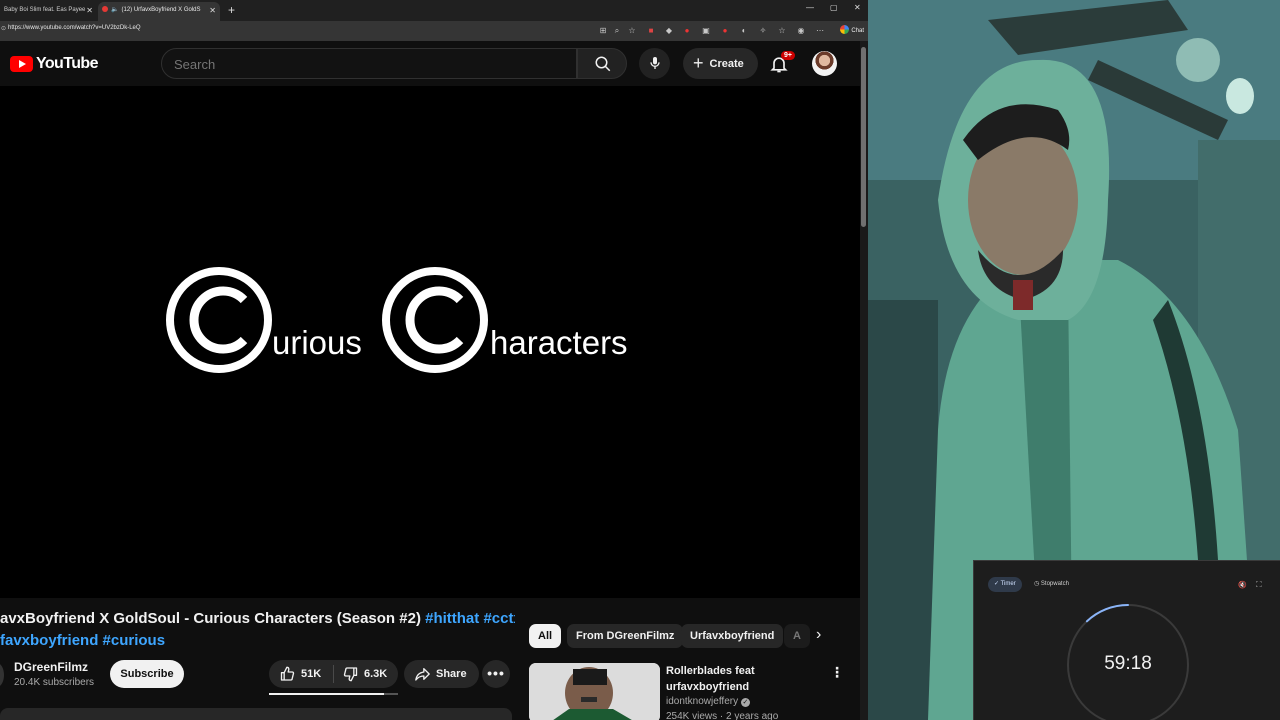  I want to click on more-actions-button: •••, so click(496, 674).